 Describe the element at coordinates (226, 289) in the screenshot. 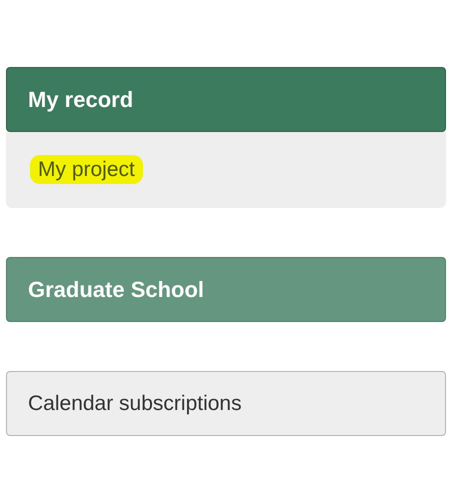

I see `panel-header: Graduate School` at that location.